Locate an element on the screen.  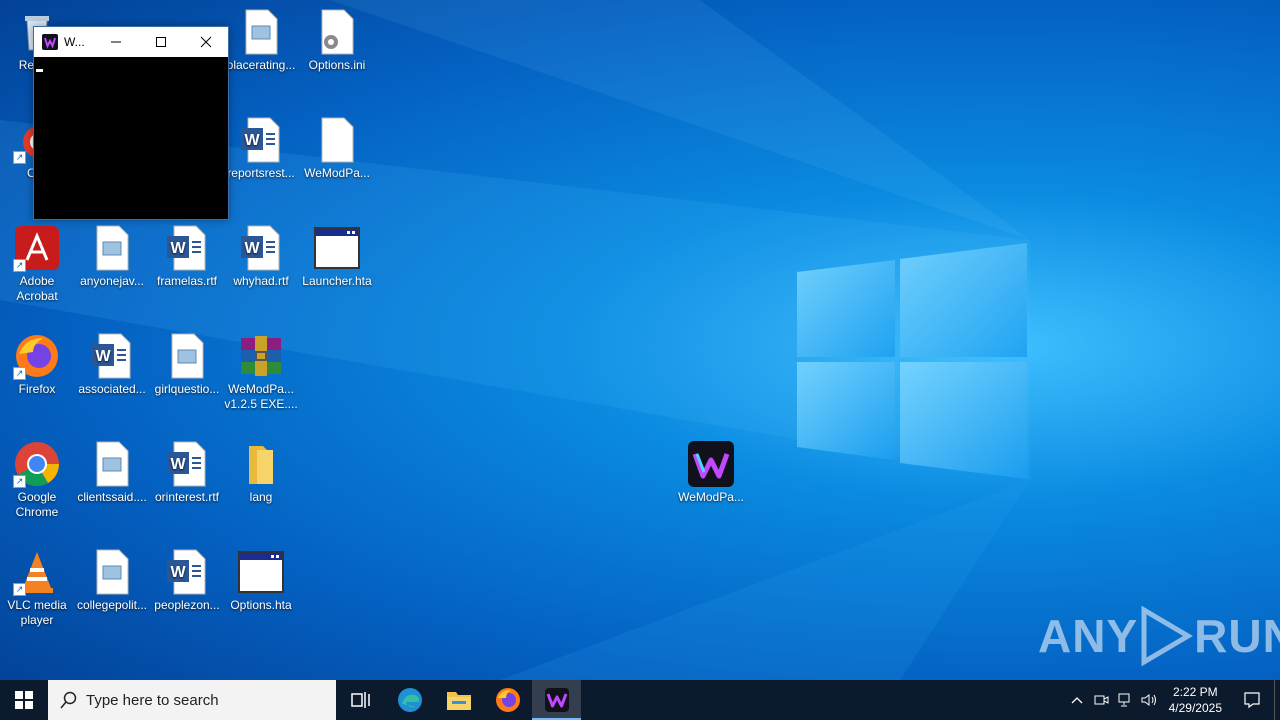
taskbar-wemod is located at coordinates (556, 700).